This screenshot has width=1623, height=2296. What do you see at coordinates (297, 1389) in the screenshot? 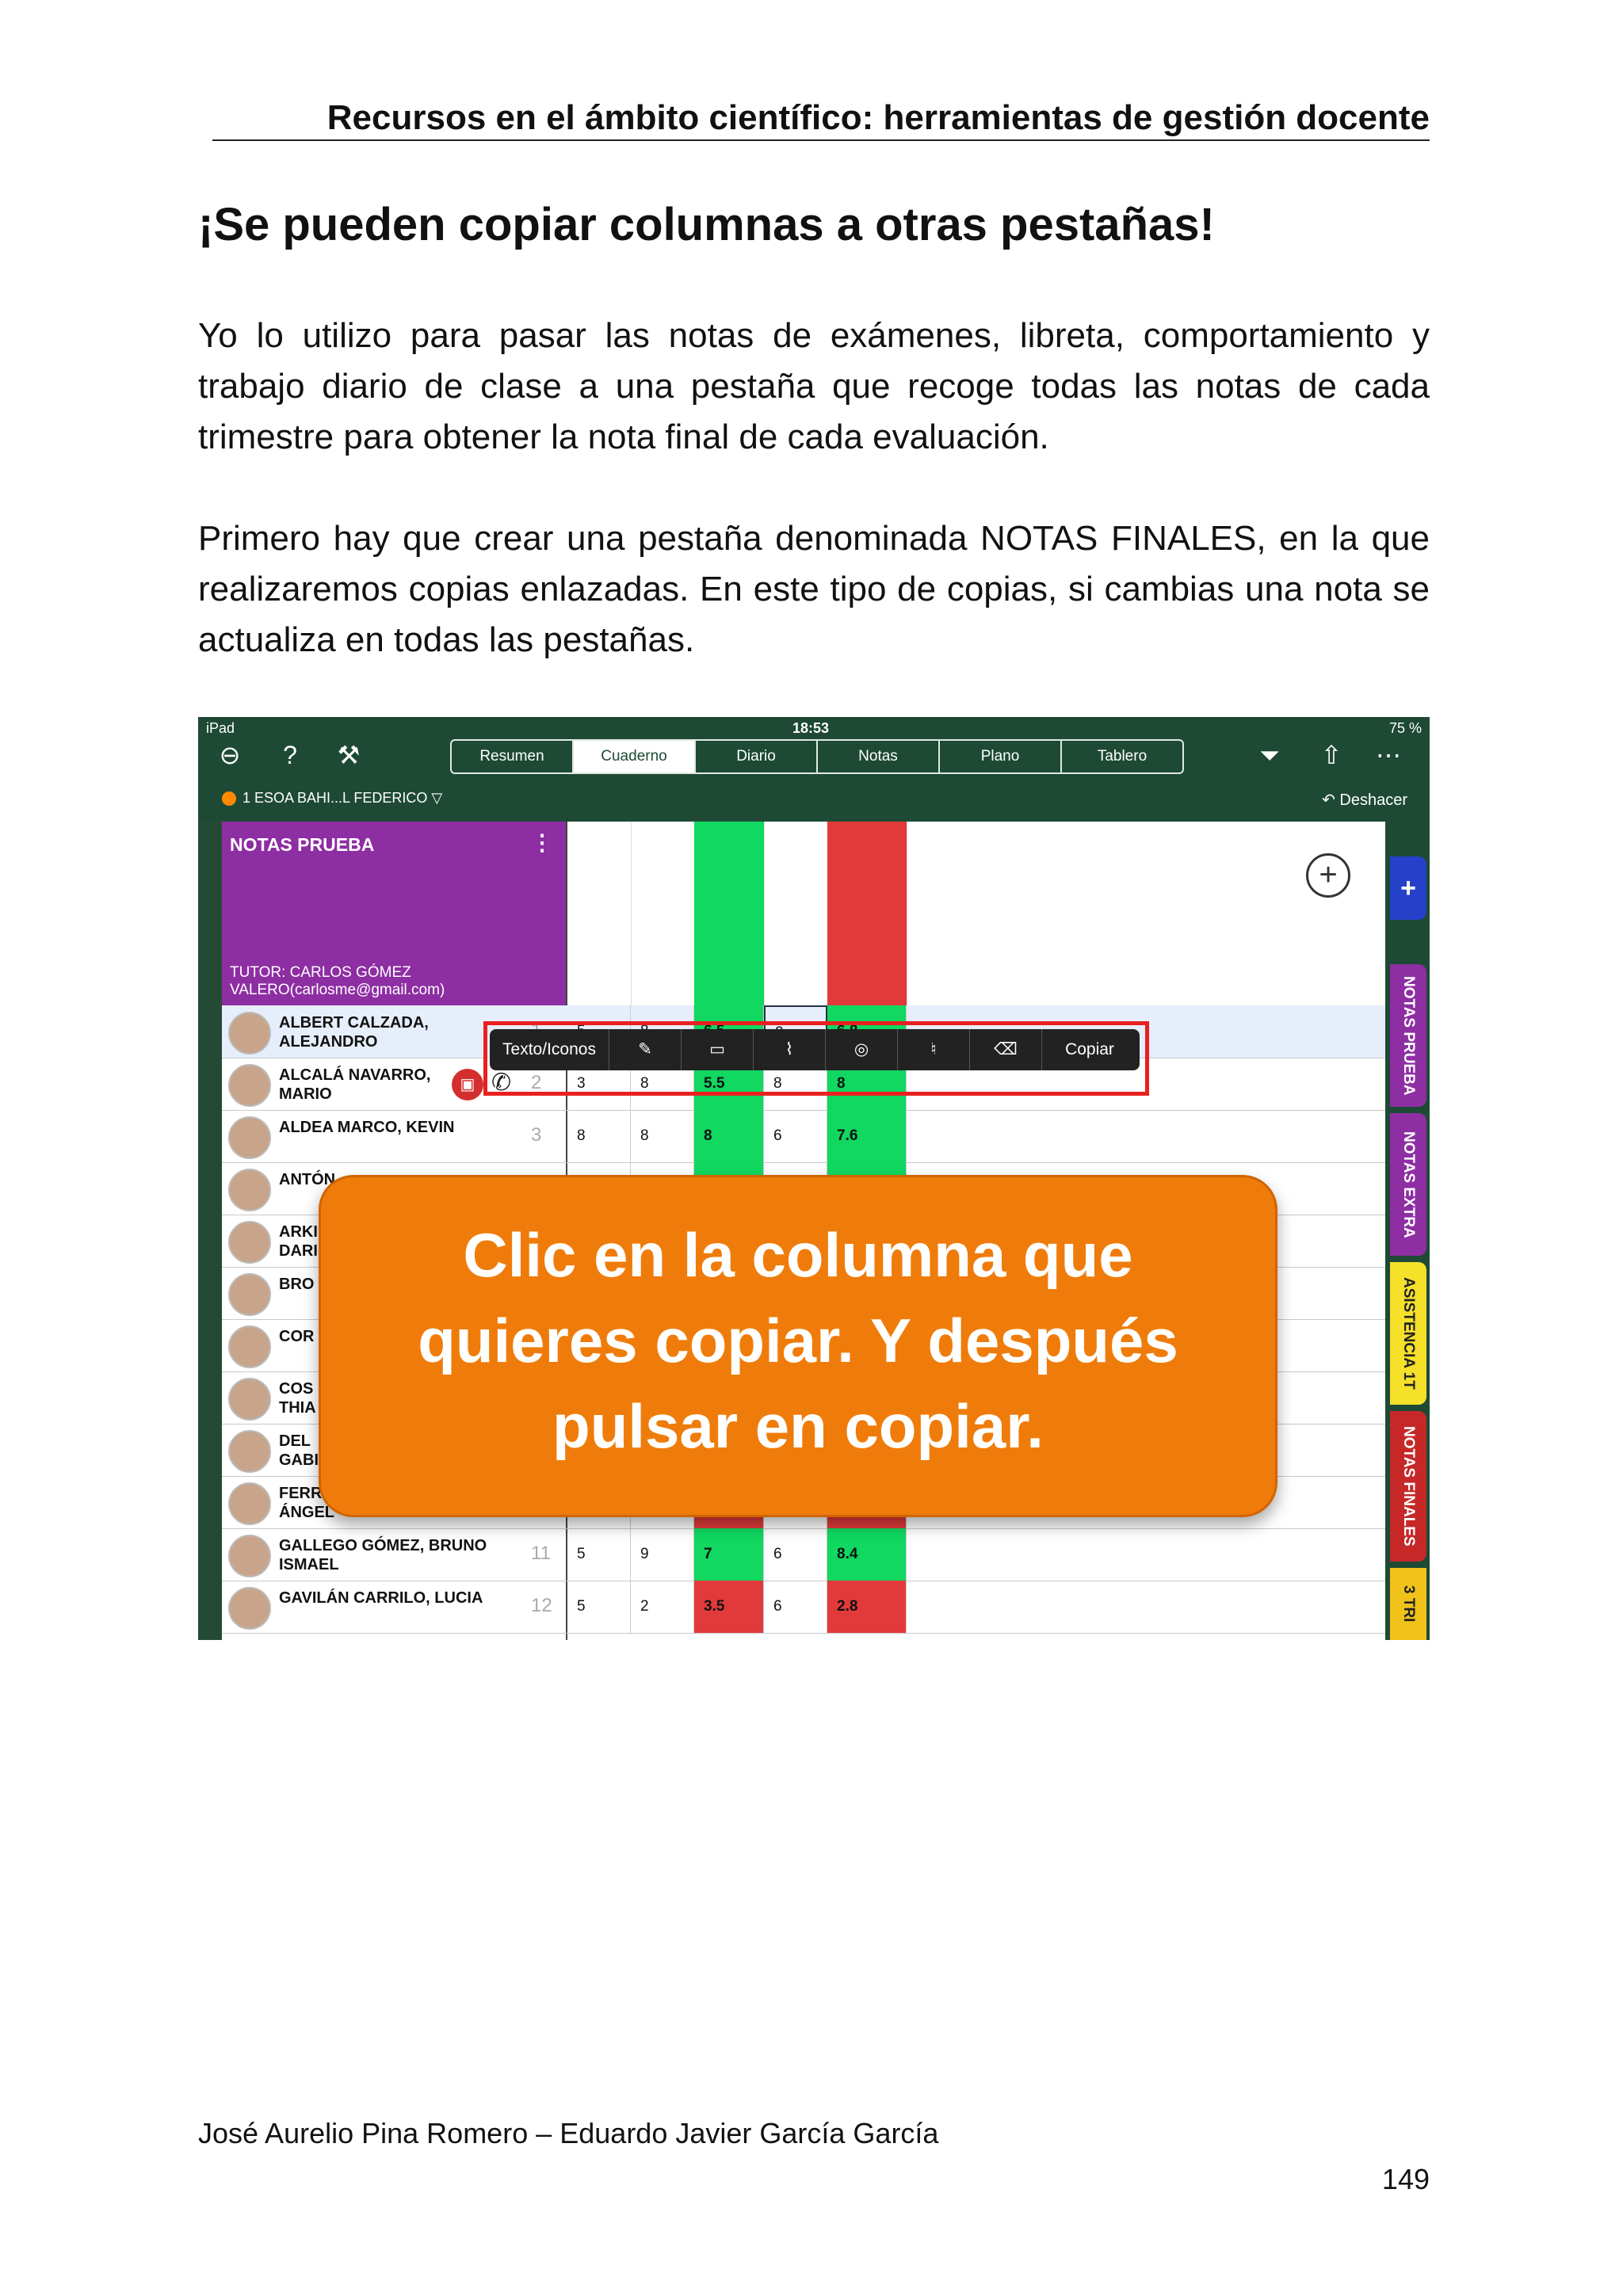
I see `student-name-line: COS` at bounding box center [297, 1389].